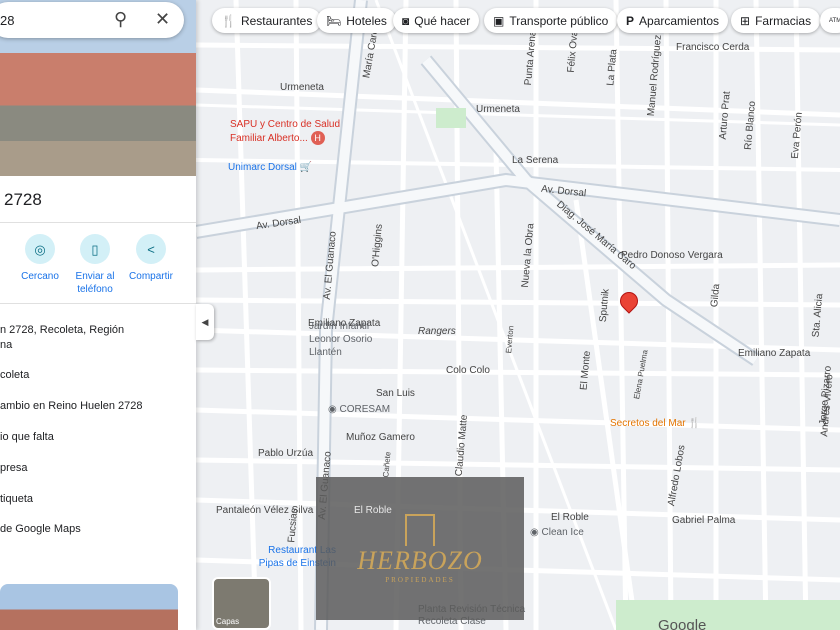 Image resolution: width=840 pixels, height=630 pixels. Describe the element at coordinates (92, 20) in the screenshot. I see `search-box: 28 ⚲ ✕` at that location.